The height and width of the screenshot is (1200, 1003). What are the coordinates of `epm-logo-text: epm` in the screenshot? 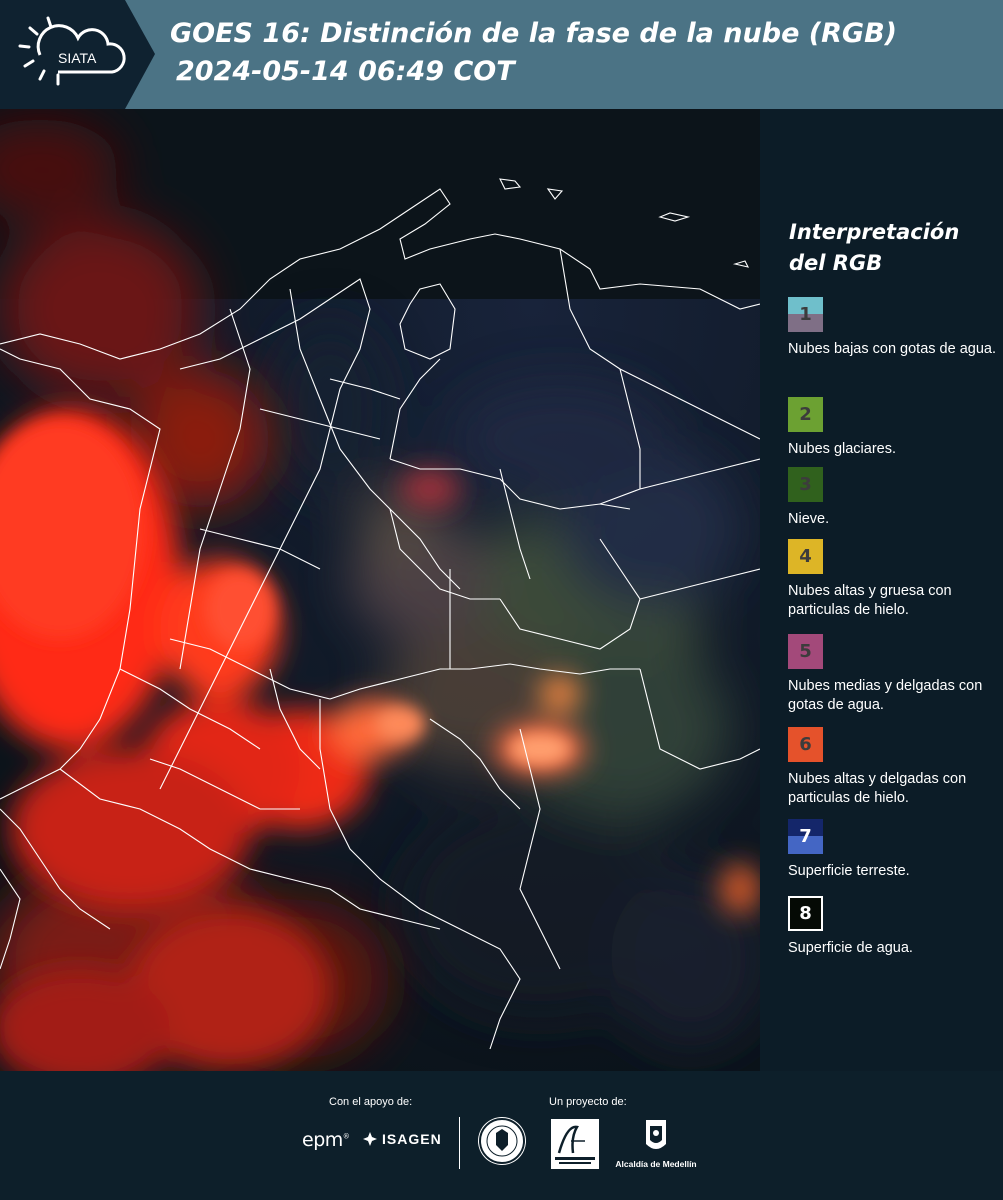 It's located at (322, 1140).